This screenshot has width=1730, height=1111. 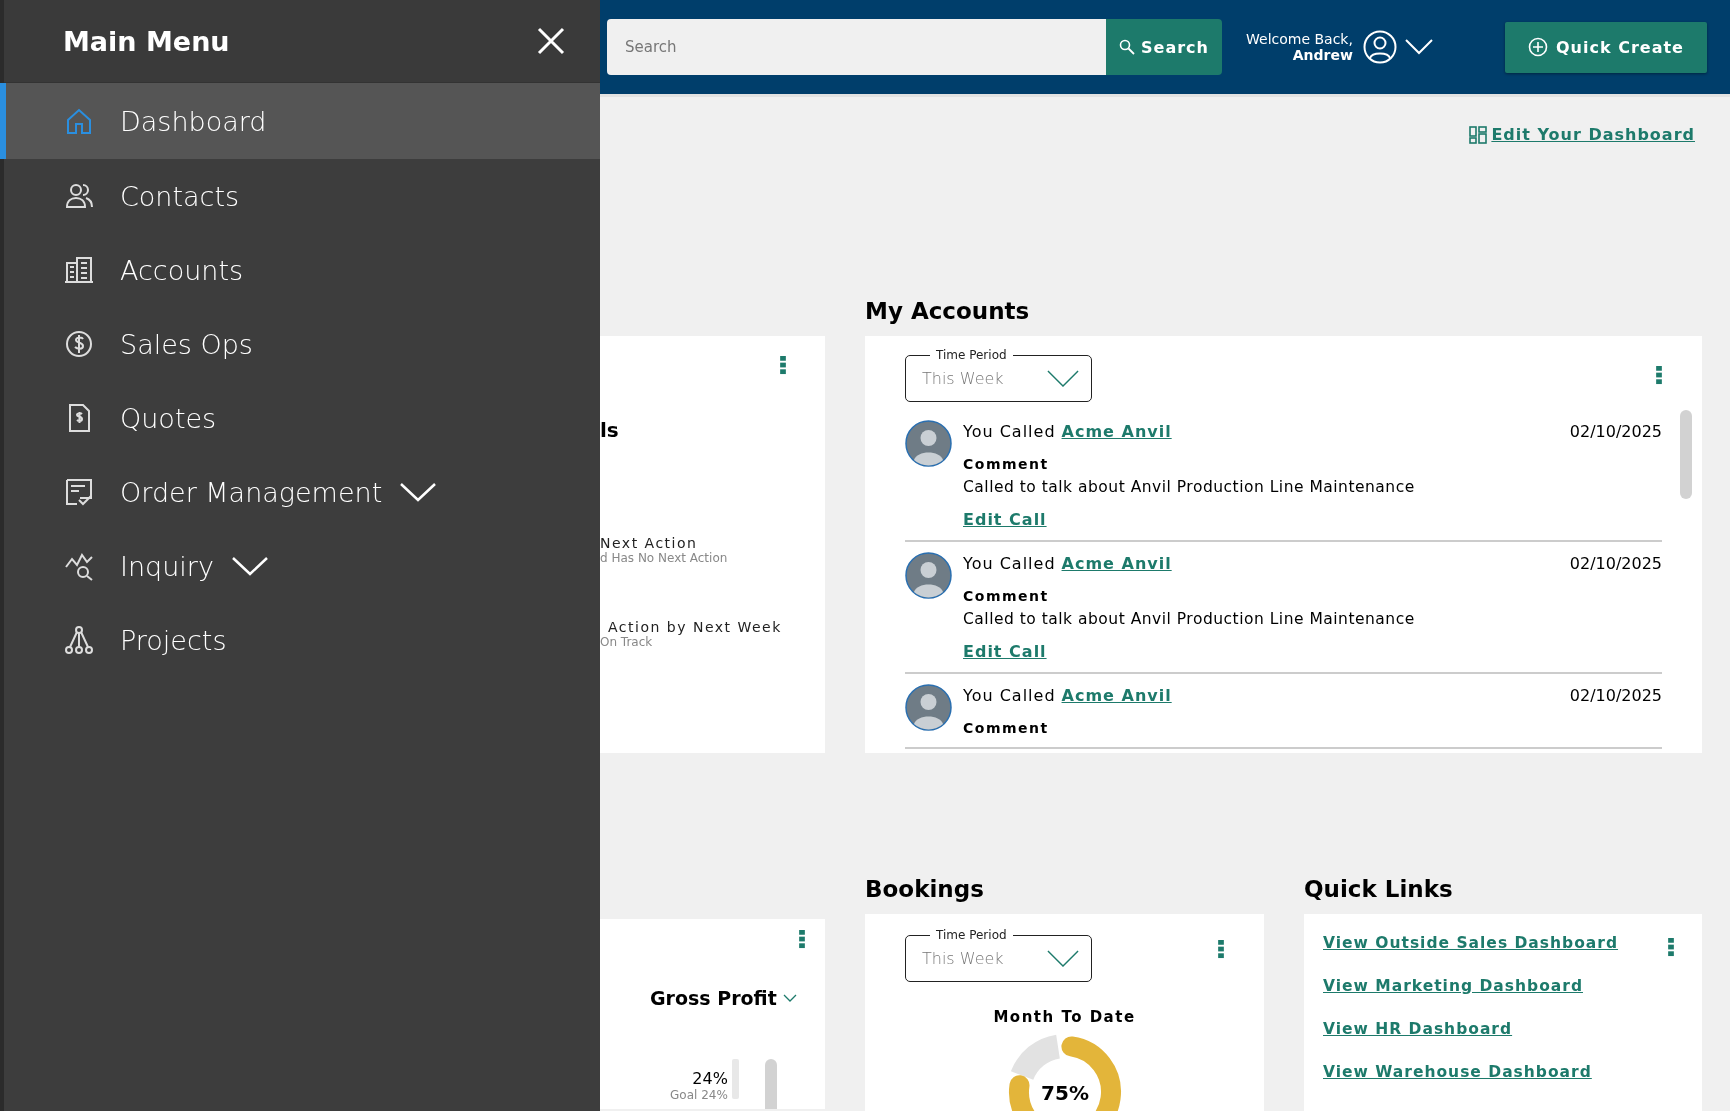 What do you see at coordinates (300, 492) in the screenshot?
I see `menu-item: Order Management` at bounding box center [300, 492].